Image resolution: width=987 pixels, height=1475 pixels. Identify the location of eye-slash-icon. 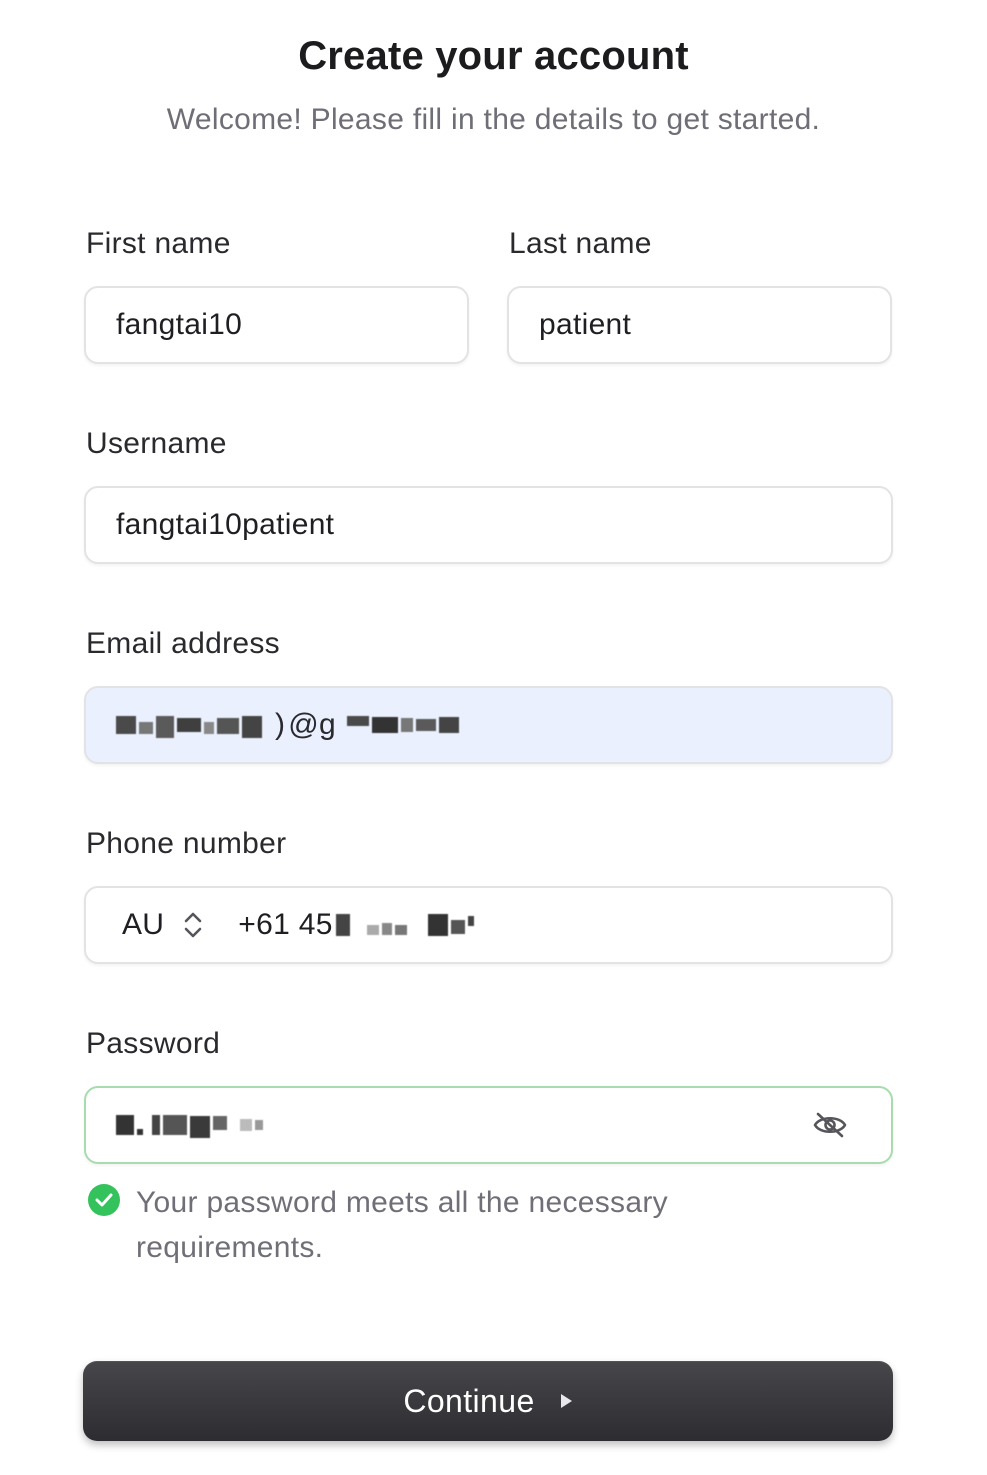
(830, 1125).